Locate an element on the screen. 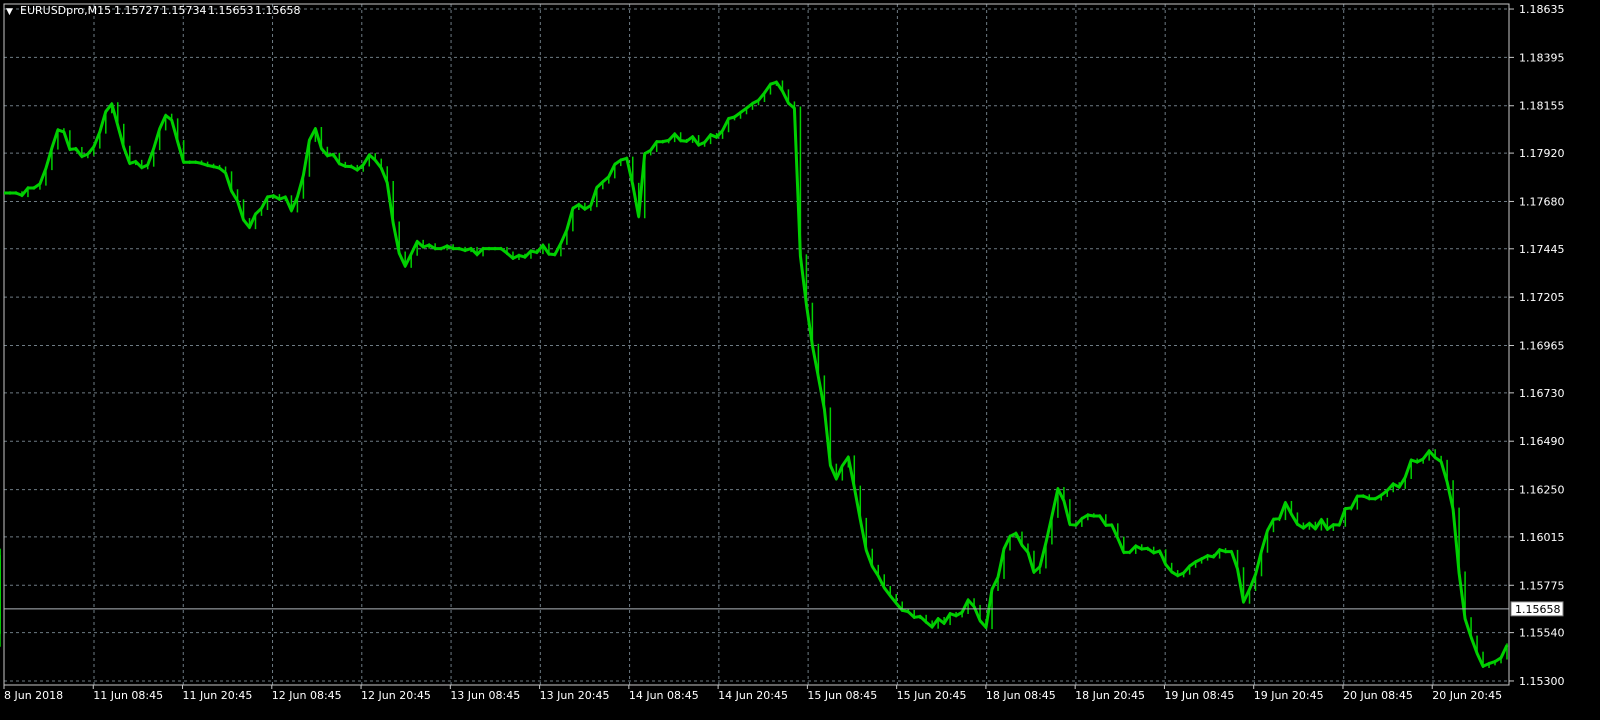 The image size is (1600, 720). x-tick-label: 13 Jun 08:45 is located at coordinates (485, 695).